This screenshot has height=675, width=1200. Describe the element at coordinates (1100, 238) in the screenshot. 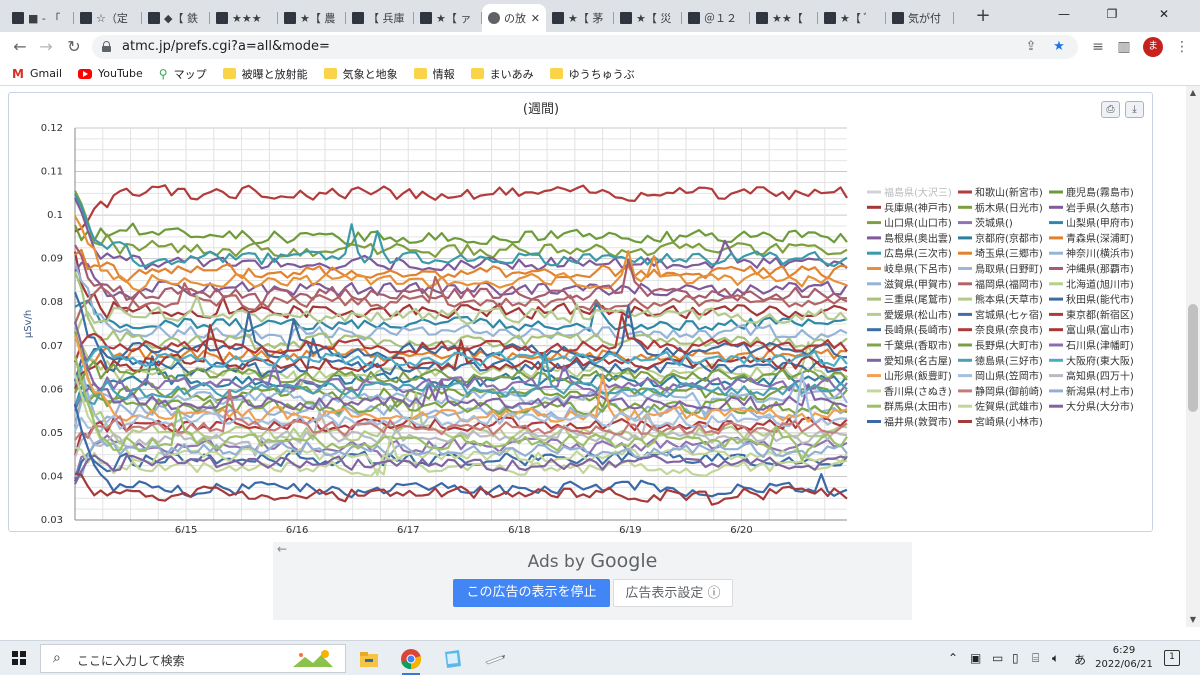

I see `legend-item: 青森県(深浦町)` at that location.